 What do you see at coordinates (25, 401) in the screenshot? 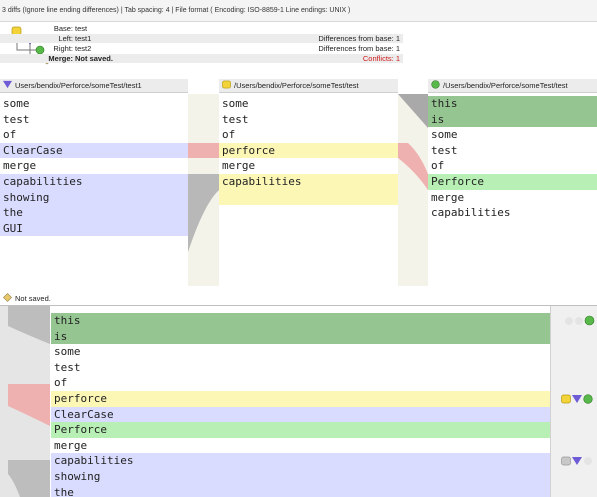
I see `merge-source-gutter` at bounding box center [25, 401].